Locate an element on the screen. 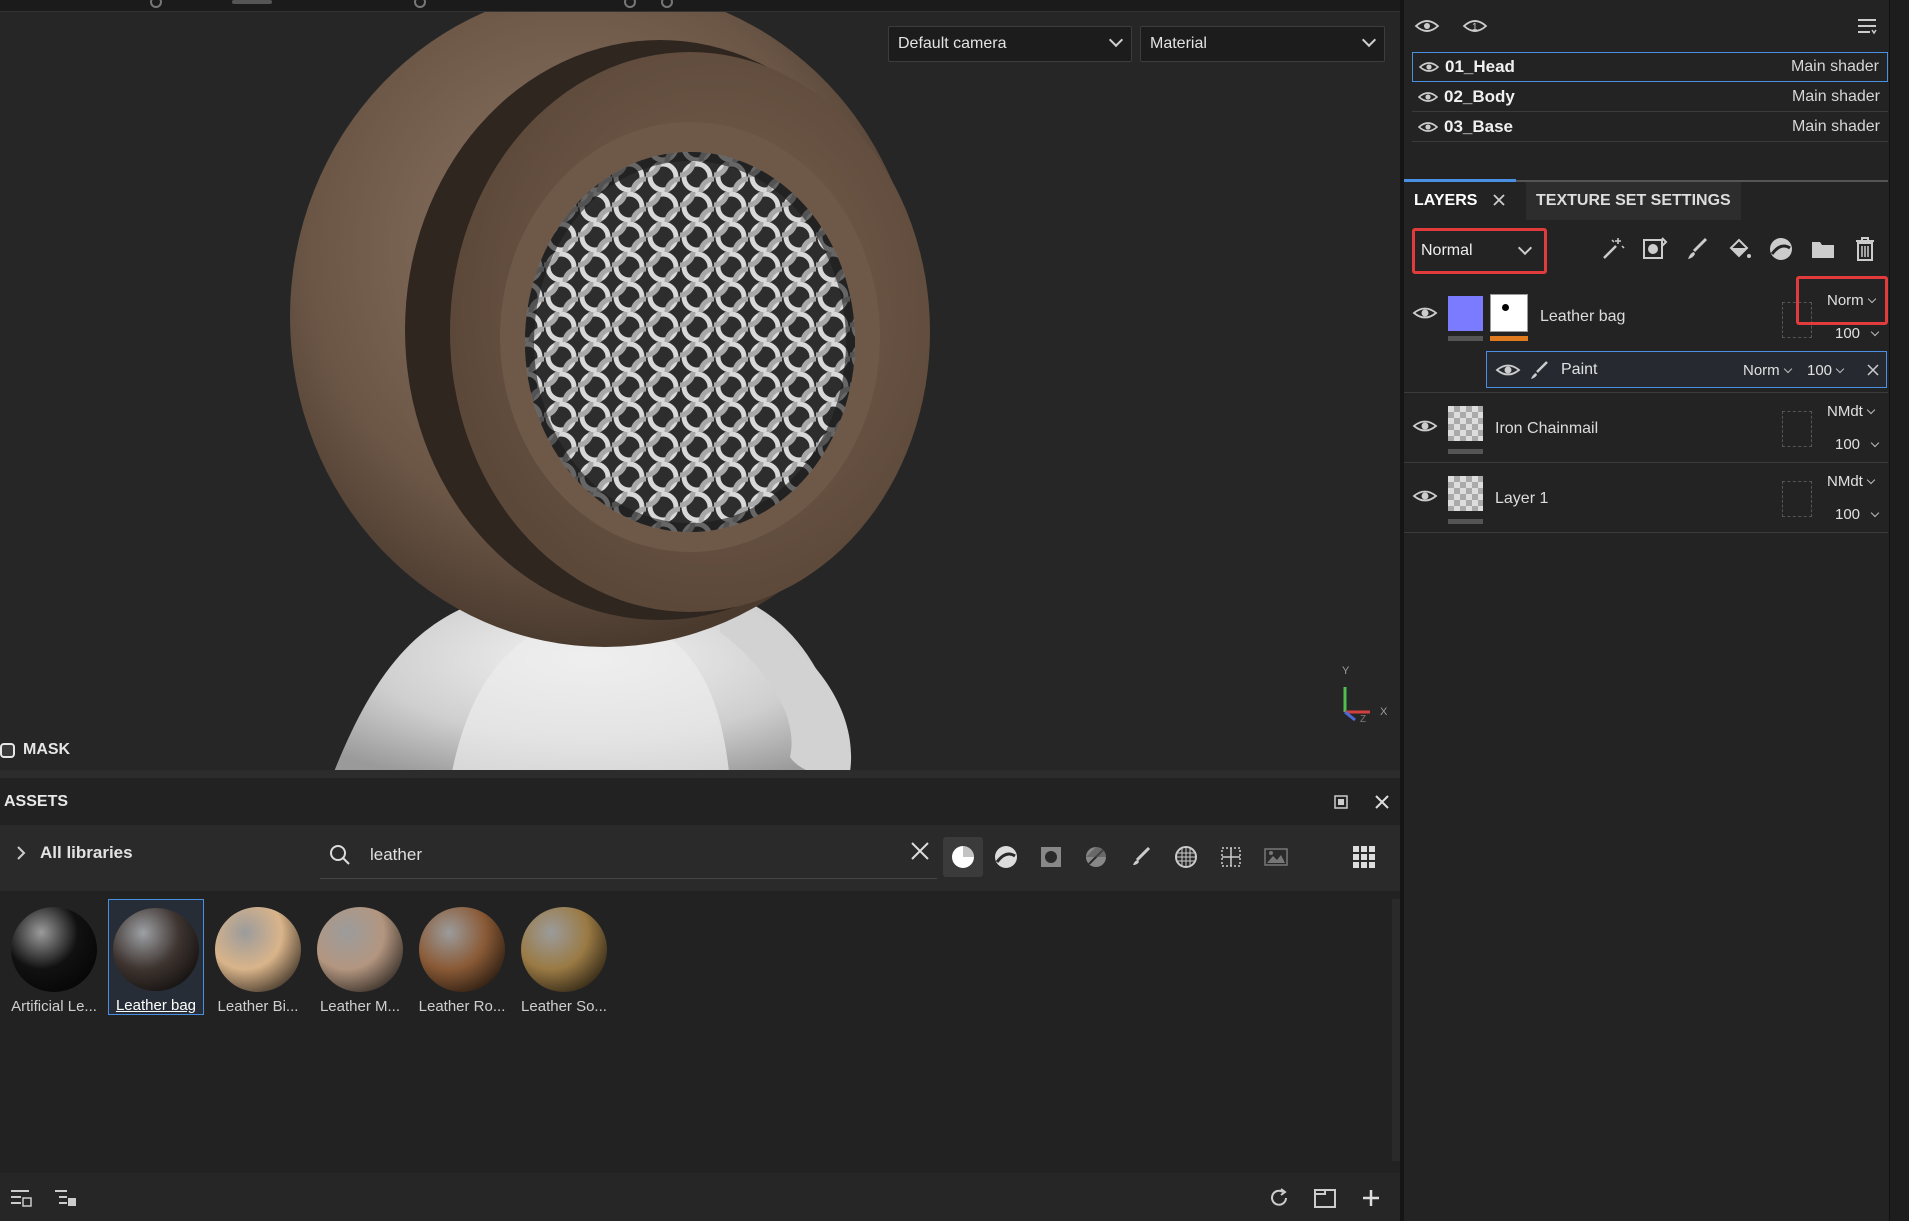 The width and height of the screenshot is (1909, 1221). layer-row-layer-1: Layer 1 NMdt 100 is located at coordinates (1646, 498).